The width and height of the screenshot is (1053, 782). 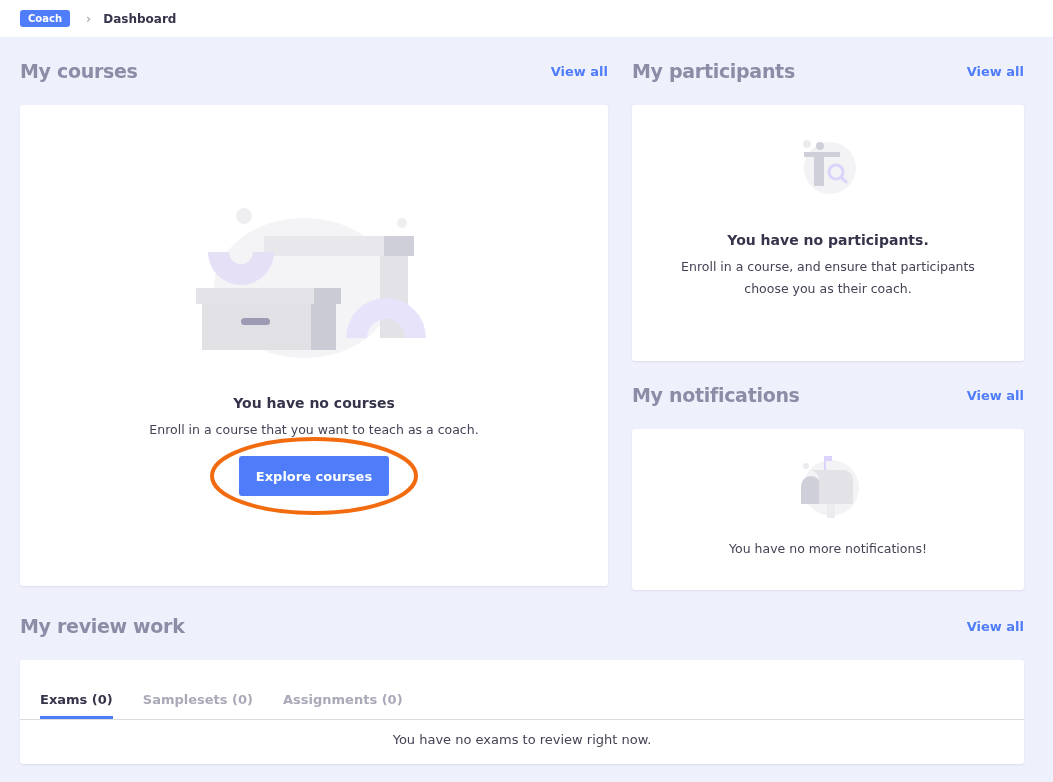 I want to click on coach-badge: Coach, so click(x=45, y=18).